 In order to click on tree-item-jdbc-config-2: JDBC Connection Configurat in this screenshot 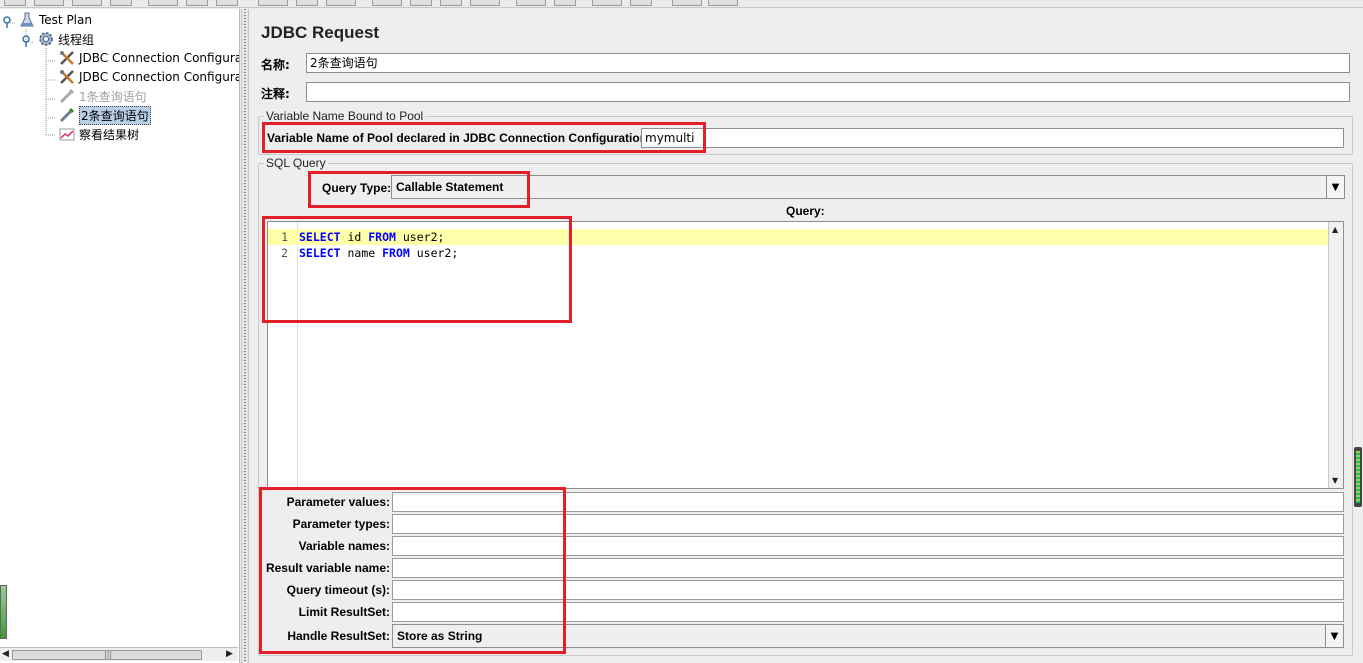, I will do `click(149, 77)`.